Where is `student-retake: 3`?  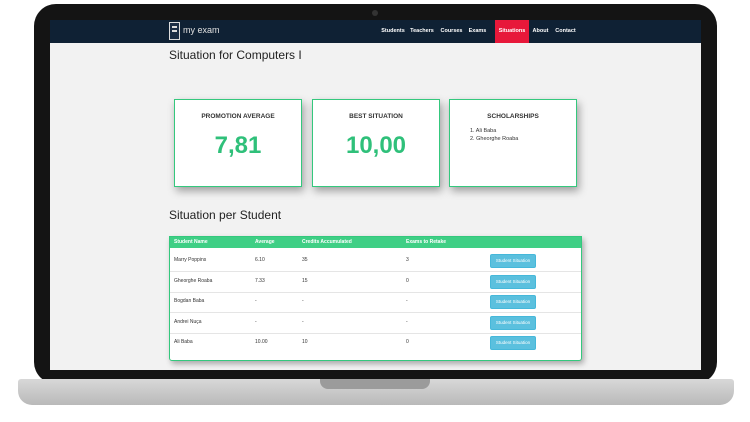
student-retake: 3 is located at coordinates (407, 260).